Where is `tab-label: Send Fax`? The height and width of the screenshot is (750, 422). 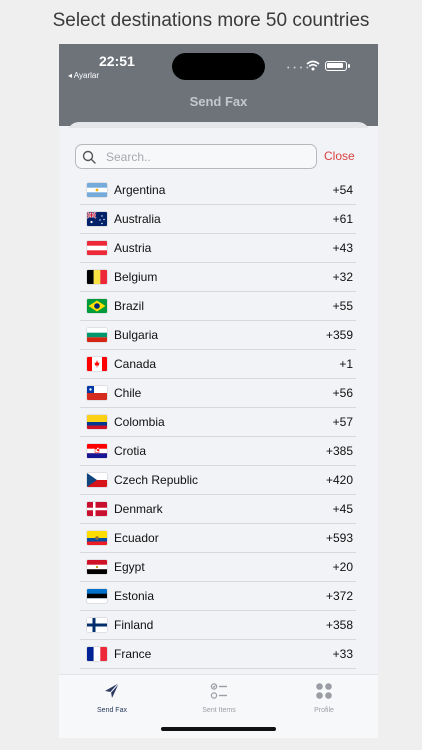
tab-label: Send Fax is located at coordinates (112, 710).